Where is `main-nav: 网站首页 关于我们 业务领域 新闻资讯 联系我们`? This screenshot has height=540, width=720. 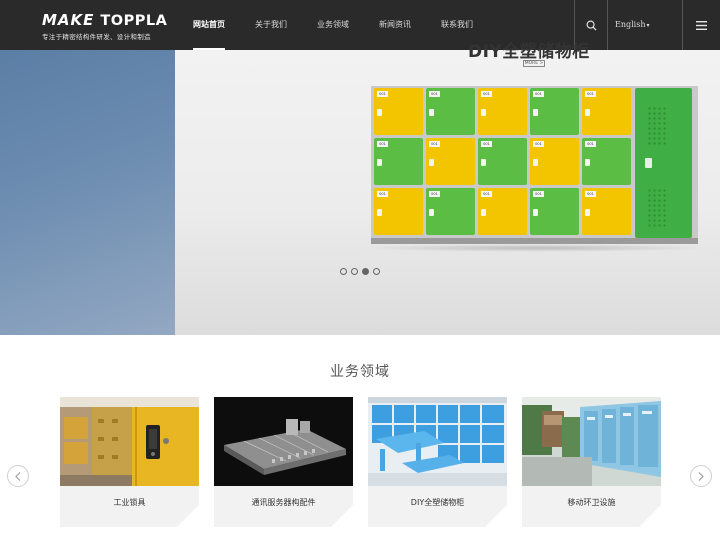 main-nav: 网站首页 关于我们 业务领域 新闻资讯 联系我们 is located at coordinates (348, 25).